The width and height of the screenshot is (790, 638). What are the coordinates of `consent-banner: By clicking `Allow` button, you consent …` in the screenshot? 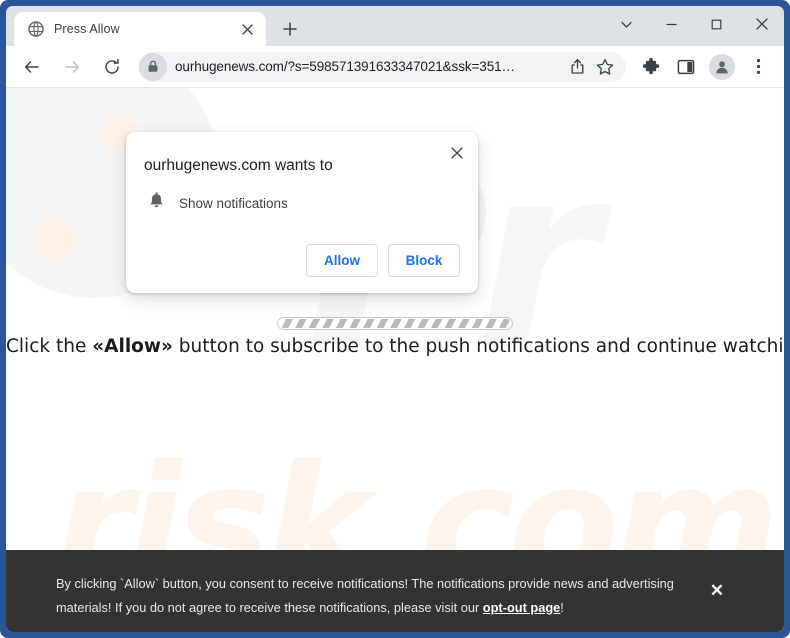 It's located at (395, 591).